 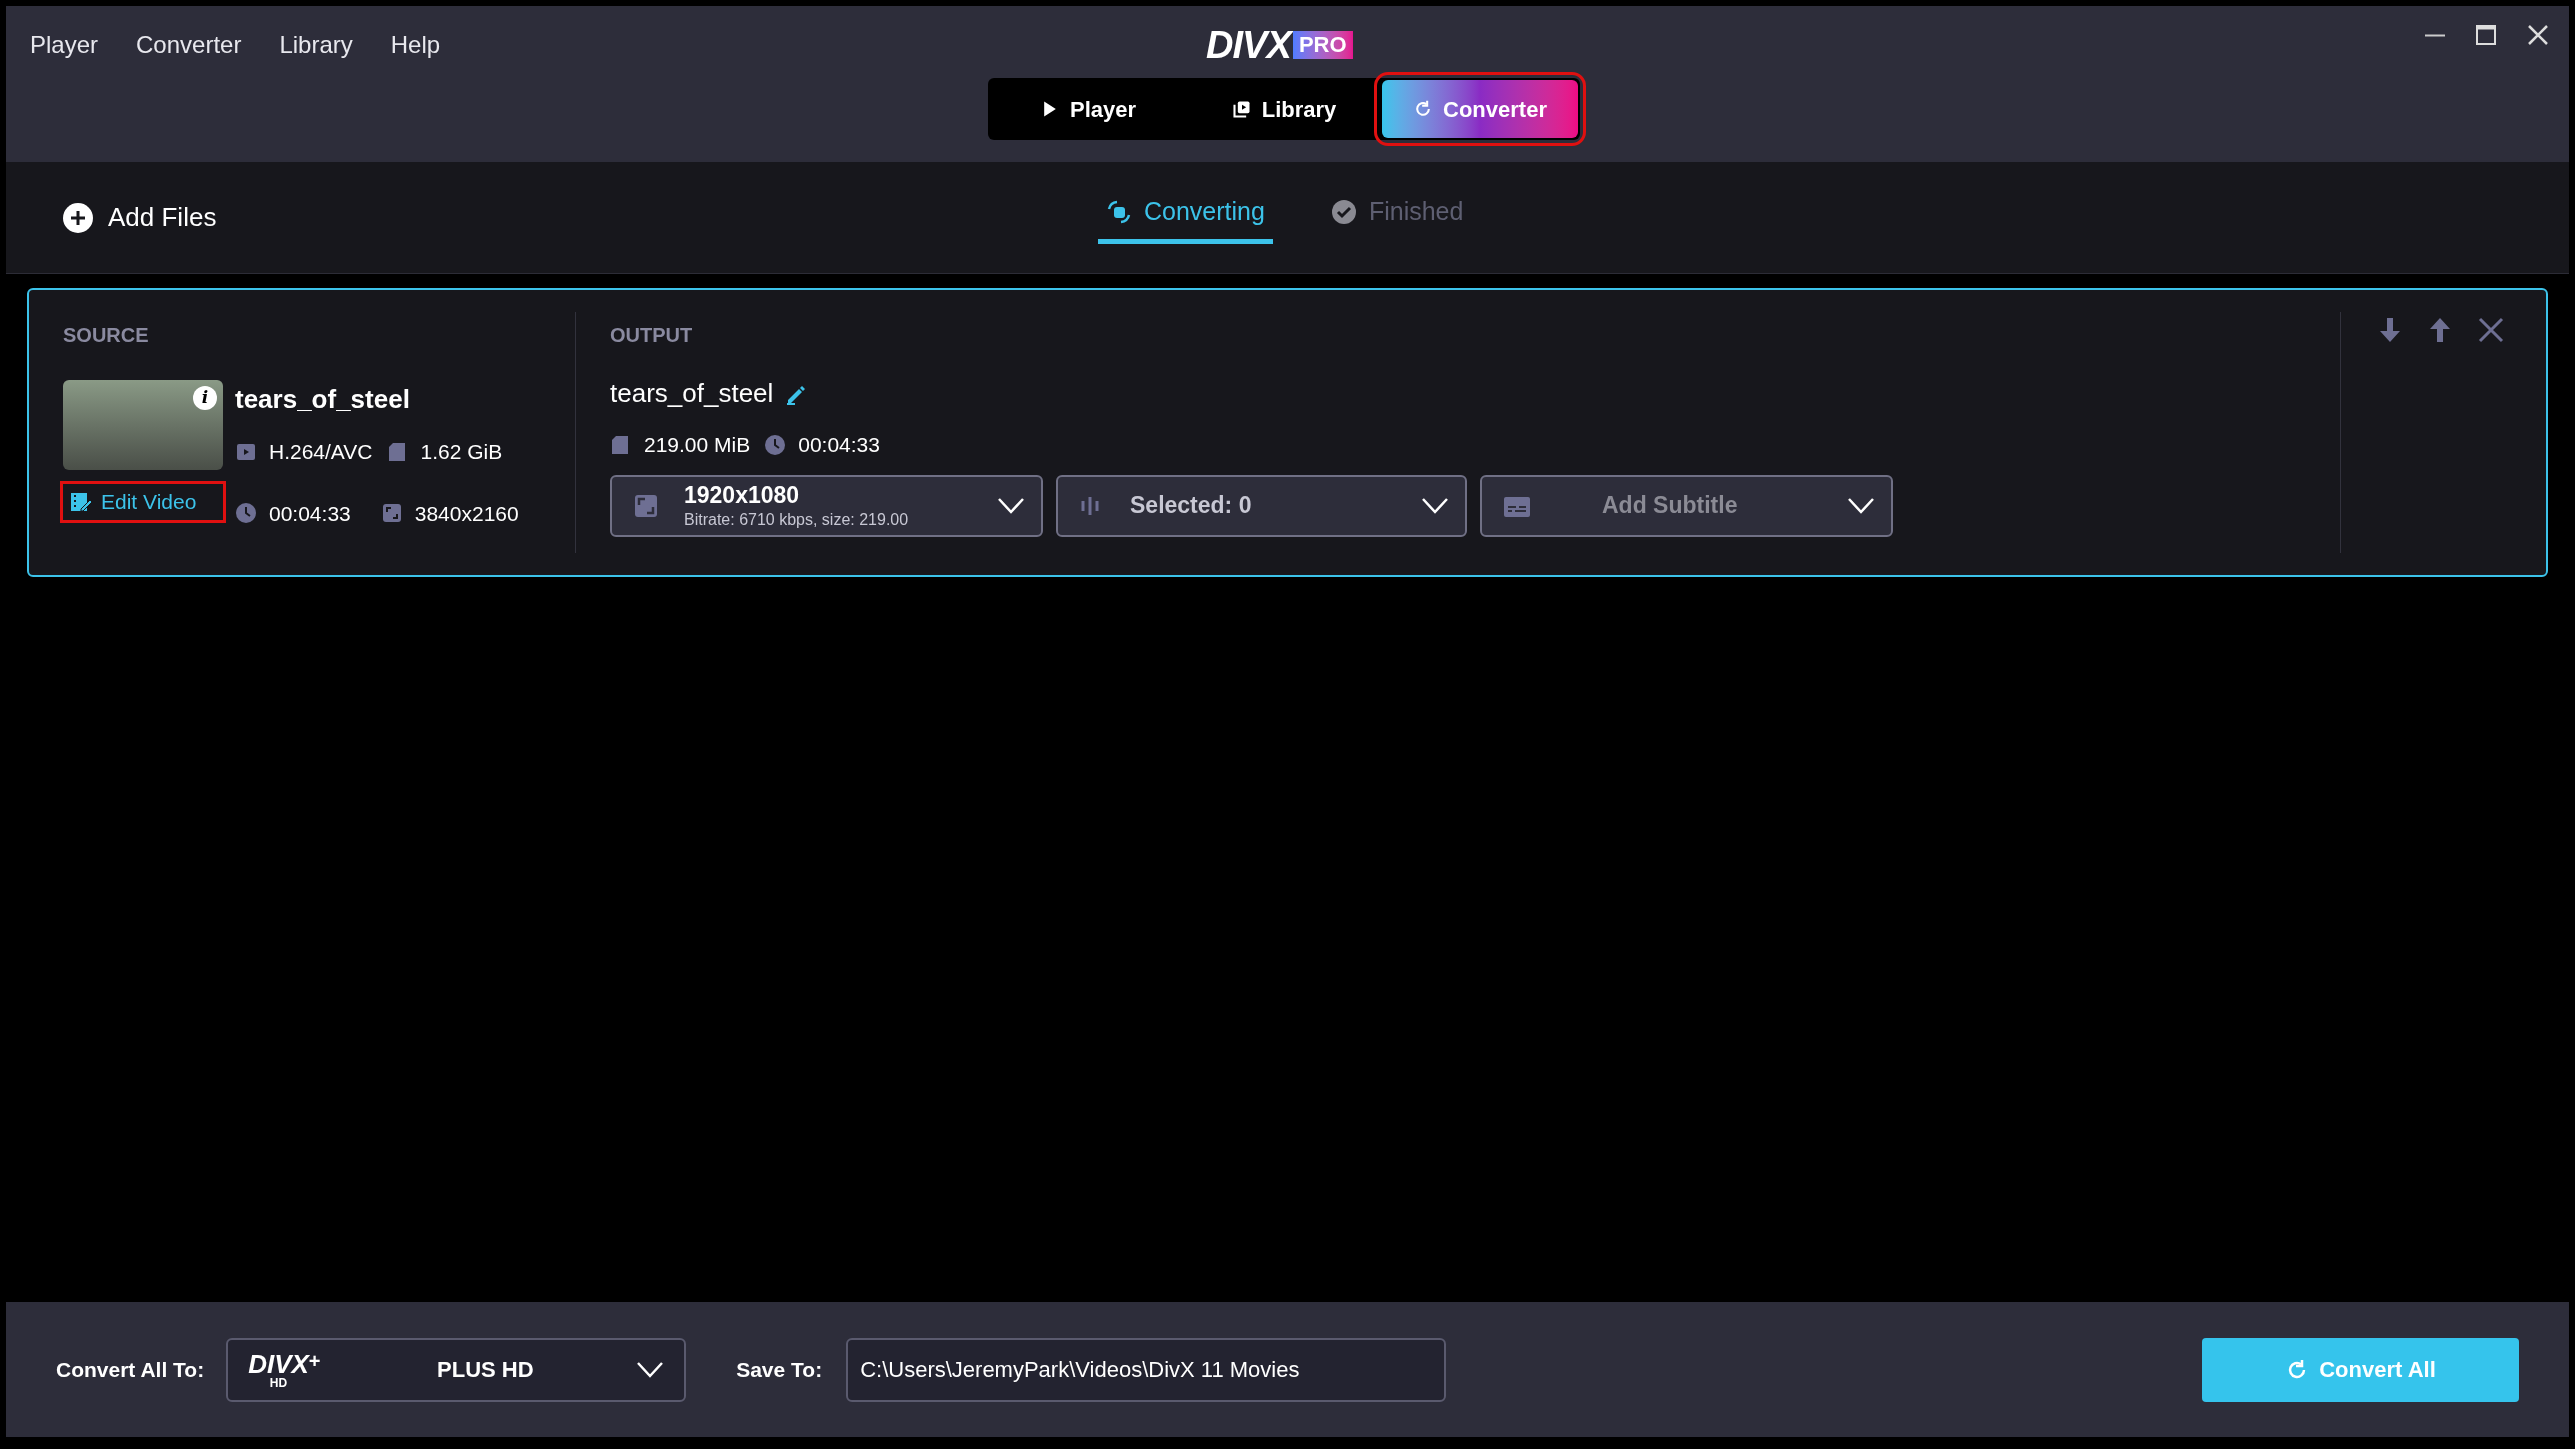 What do you see at coordinates (1146, 1369) in the screenshot?
I see `save-path-field: C:\Users\JeremyPark\Videos\DivX 11 Movies` at bounding box center [1146, 1369].